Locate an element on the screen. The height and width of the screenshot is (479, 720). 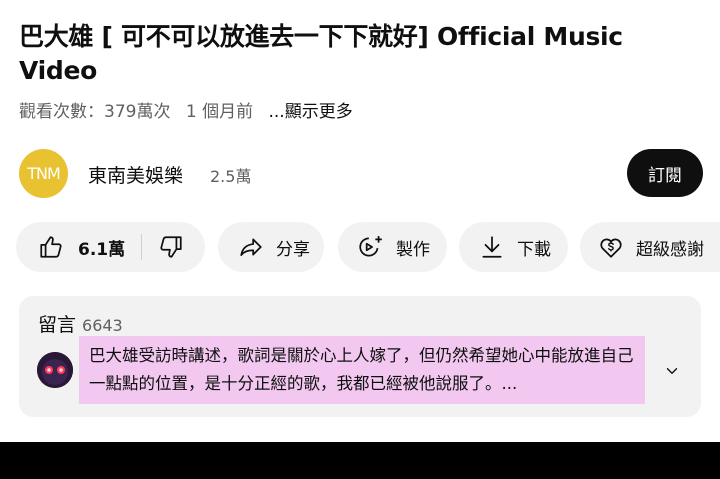
action-bar: 6.1萬 分享 製作 下載 超級感謝 is located at coordinates (368, 247).